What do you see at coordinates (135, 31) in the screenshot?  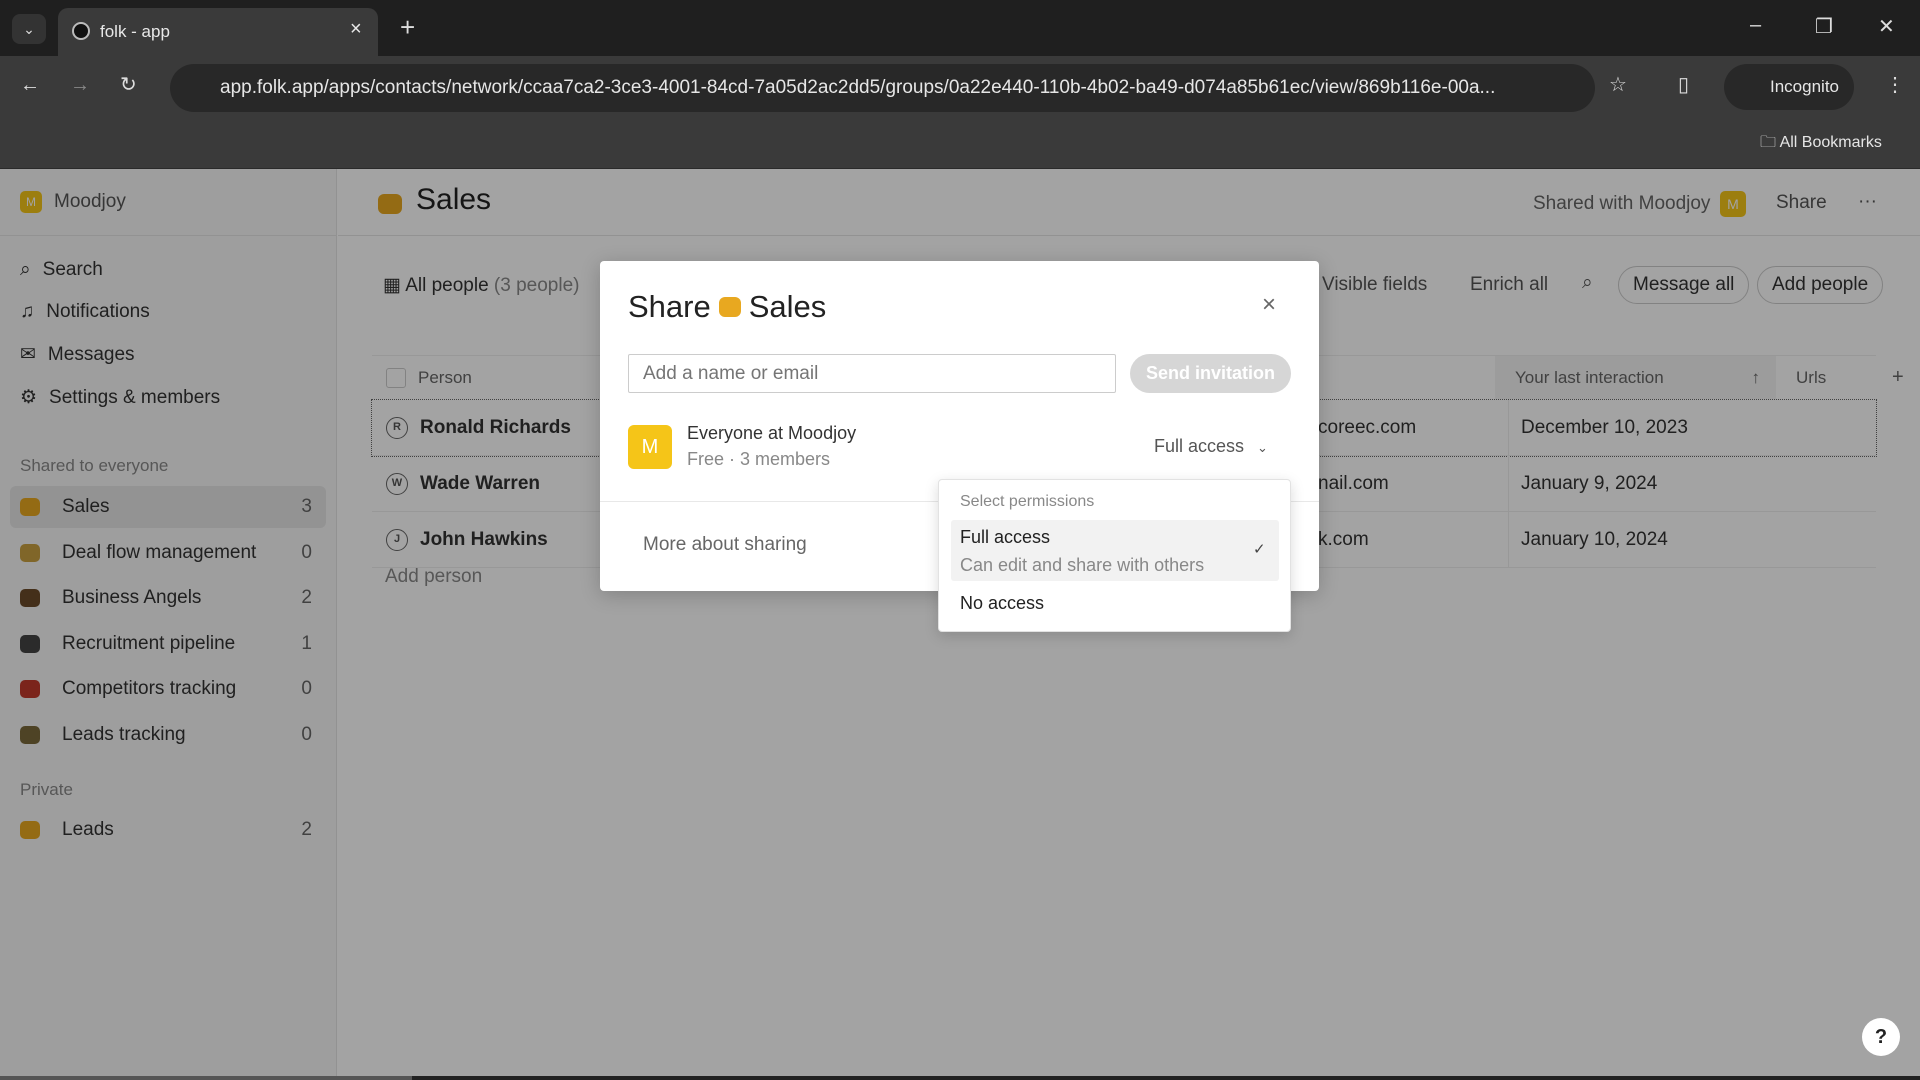 I see `tab-title: folk - app` at bounding box center [135, 31].